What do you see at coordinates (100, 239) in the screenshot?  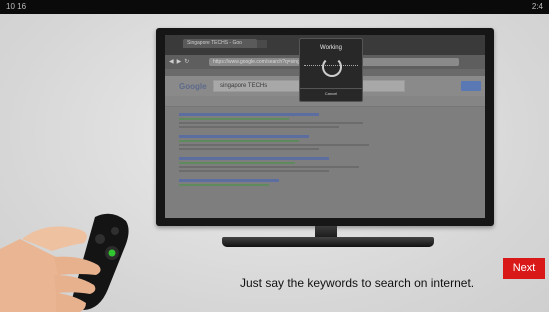 I see `remote-button-top-icon` at bounding box center [100, 239].